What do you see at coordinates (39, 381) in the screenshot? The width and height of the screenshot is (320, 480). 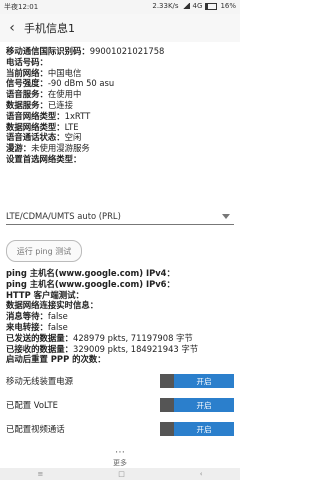 I see `radio-power-label: 移动无线装置电源` at bounding box center [39, 381].